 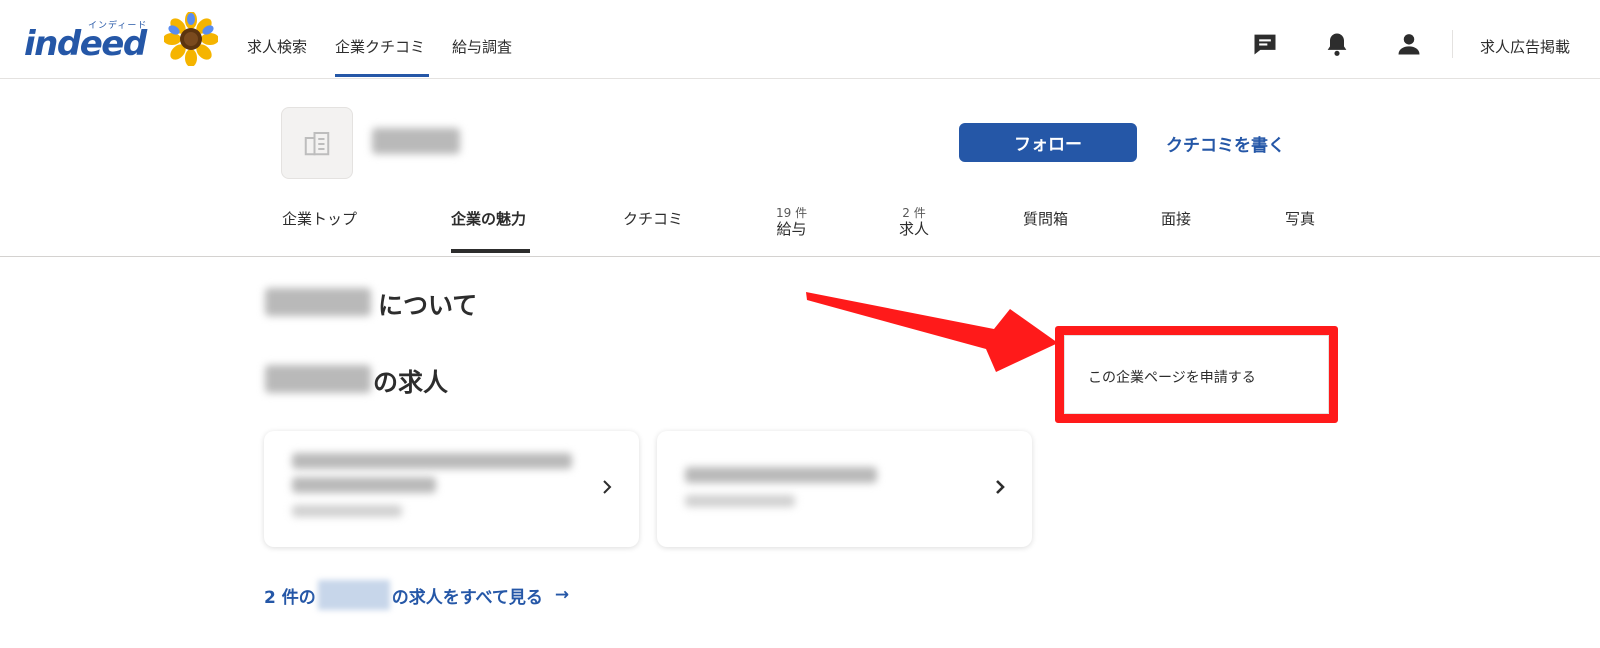 What do you see at coordinates (1225, 143) in the screenshot?
I see `write-review-link: クチコミを書く` at bounding box center [1225, 143].